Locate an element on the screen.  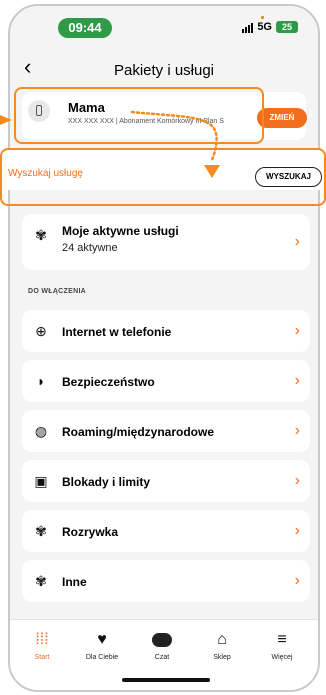
active-services-card: ✾ Moje aktywne usługi 24 aktywne › is located at coordinates (166, 242).